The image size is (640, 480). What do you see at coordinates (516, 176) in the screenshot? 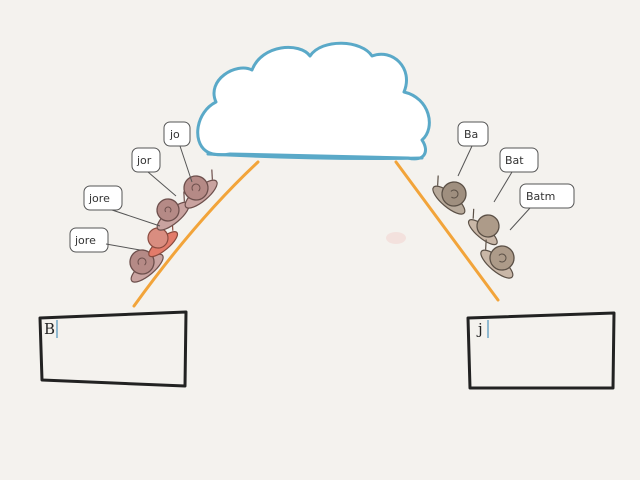
I see `right-speech-bubbles: Ba Bat Batm` at bounding box center [516, 176].